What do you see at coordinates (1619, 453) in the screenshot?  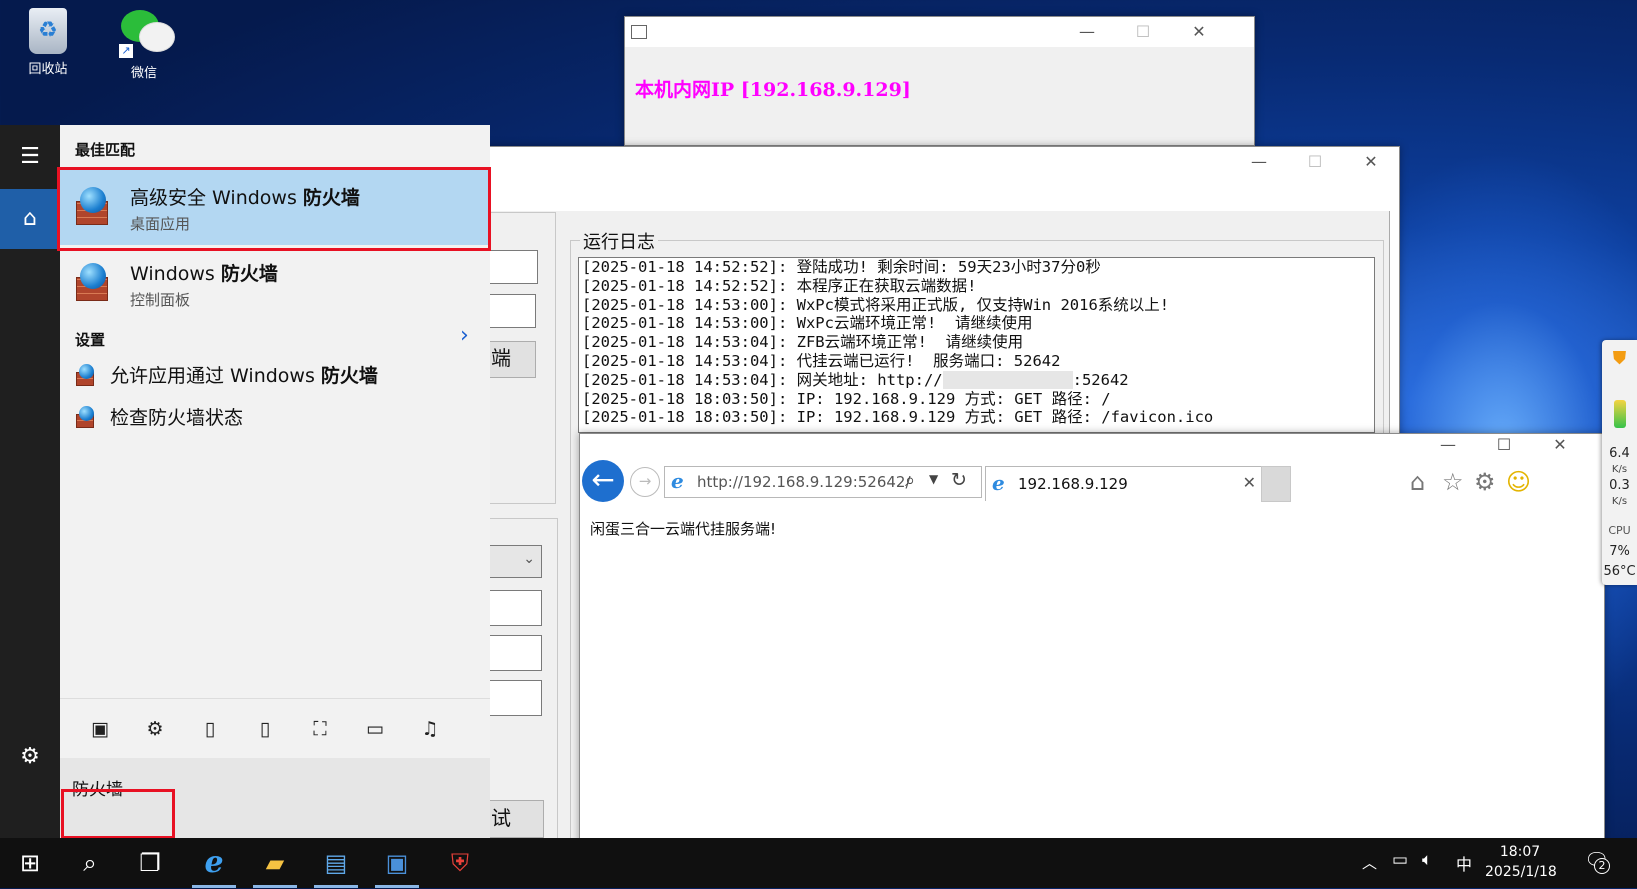 I see `upload-speed: 6.4` at bounding box center [1619, 453].